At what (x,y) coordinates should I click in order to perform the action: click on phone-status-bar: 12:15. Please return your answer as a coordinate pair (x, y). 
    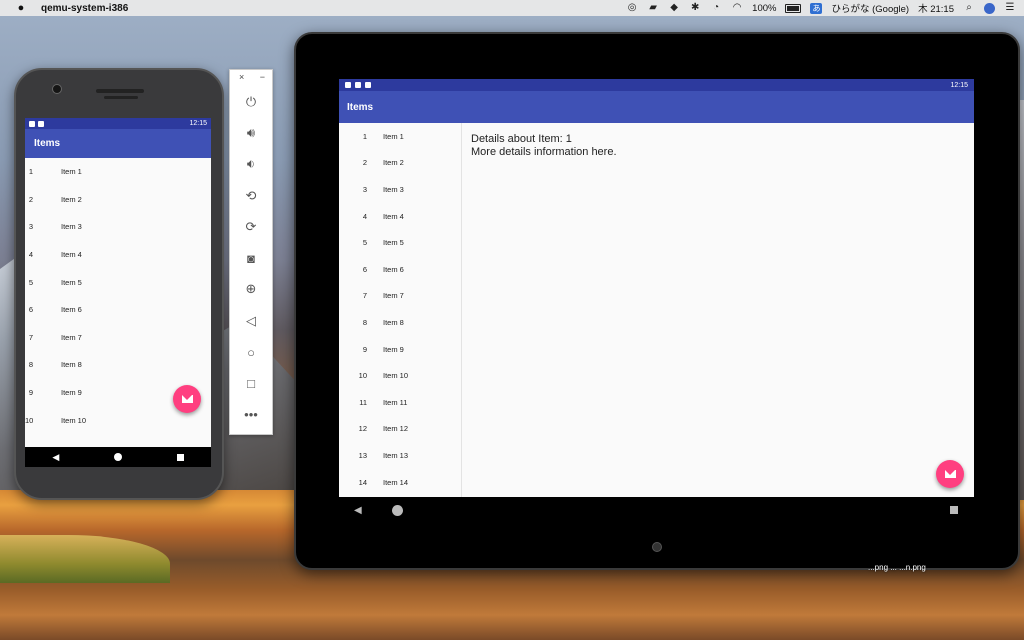
    Looking at the image, I should click on (118, 123).